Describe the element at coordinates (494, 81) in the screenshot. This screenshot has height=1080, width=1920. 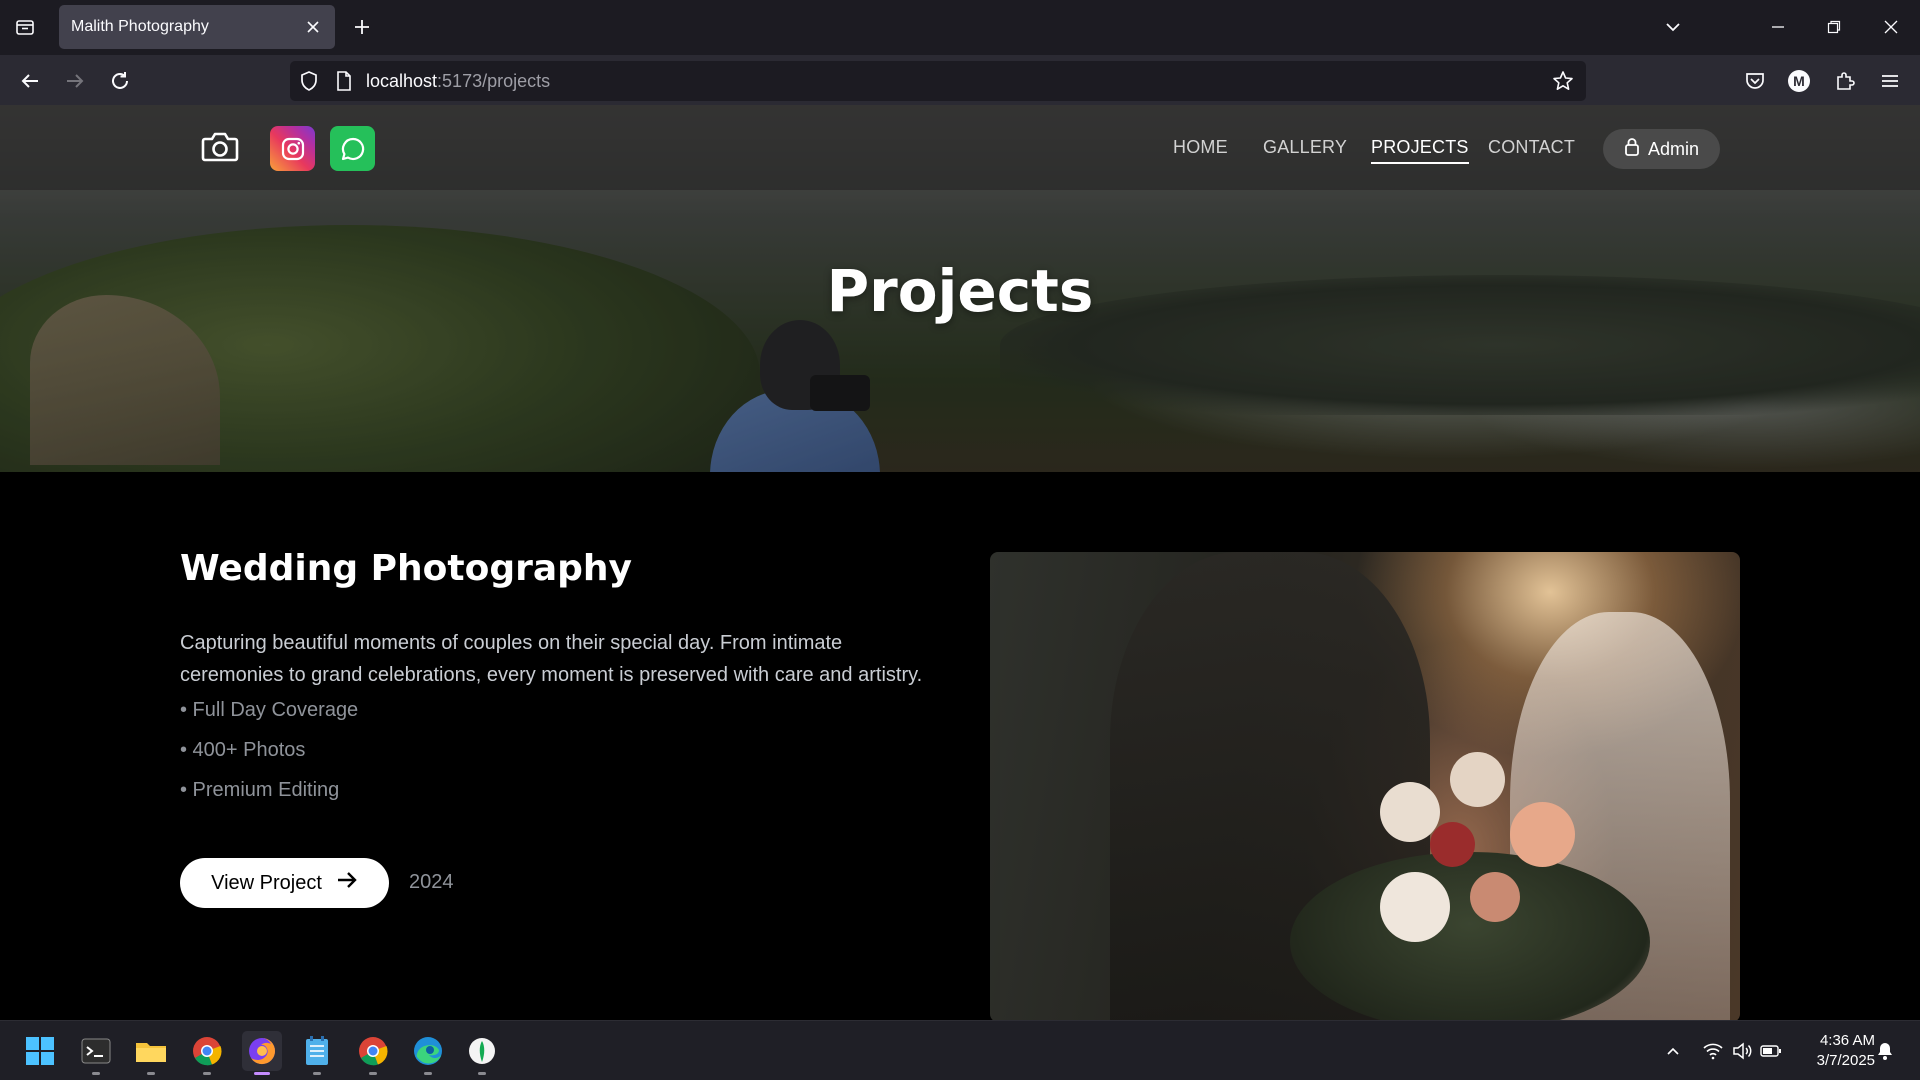
I see `url-path: :5173/projects` at that location.